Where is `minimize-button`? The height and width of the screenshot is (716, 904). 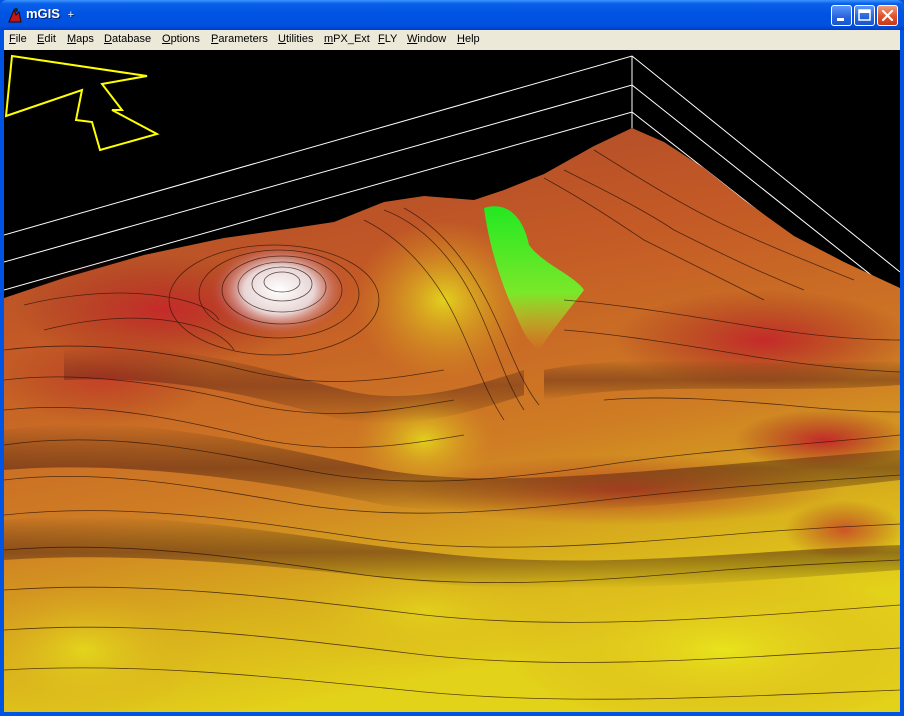
minimize-button is located at coordinates (841, 15).